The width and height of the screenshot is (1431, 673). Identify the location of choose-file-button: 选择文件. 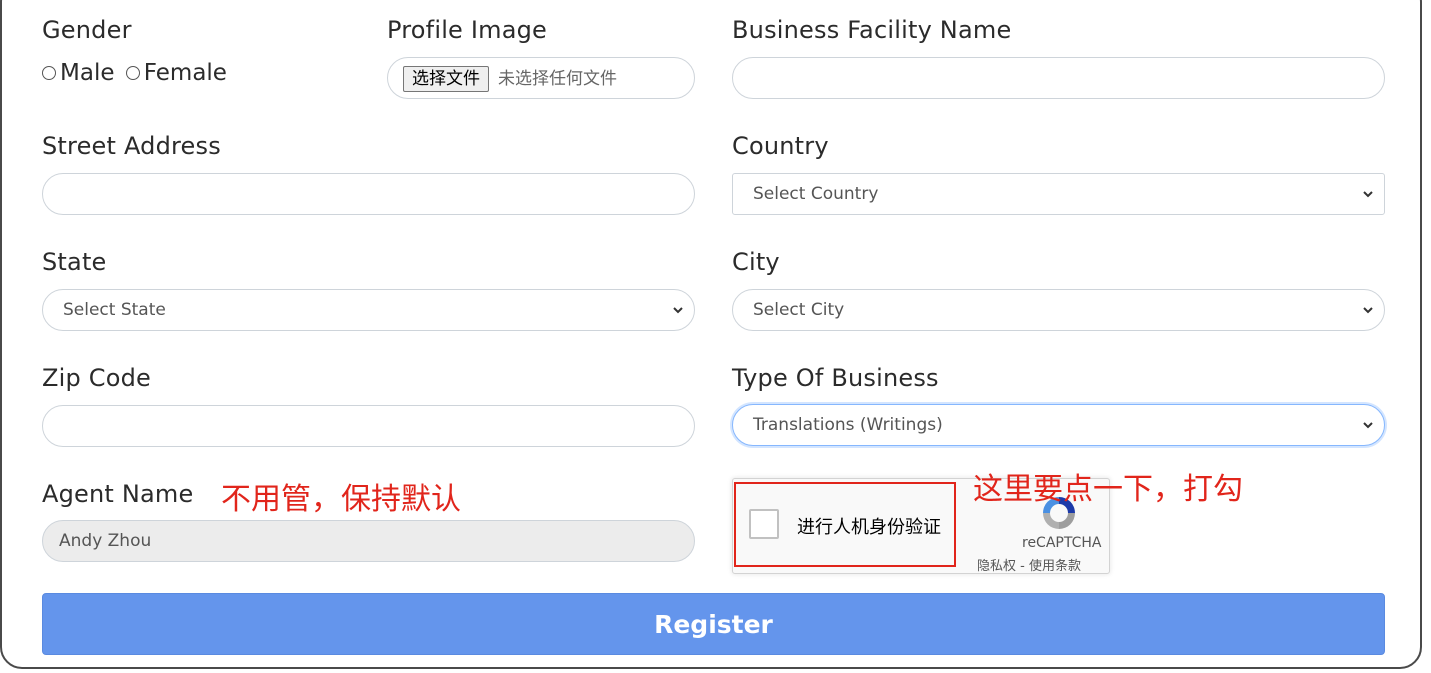
(446, 79).